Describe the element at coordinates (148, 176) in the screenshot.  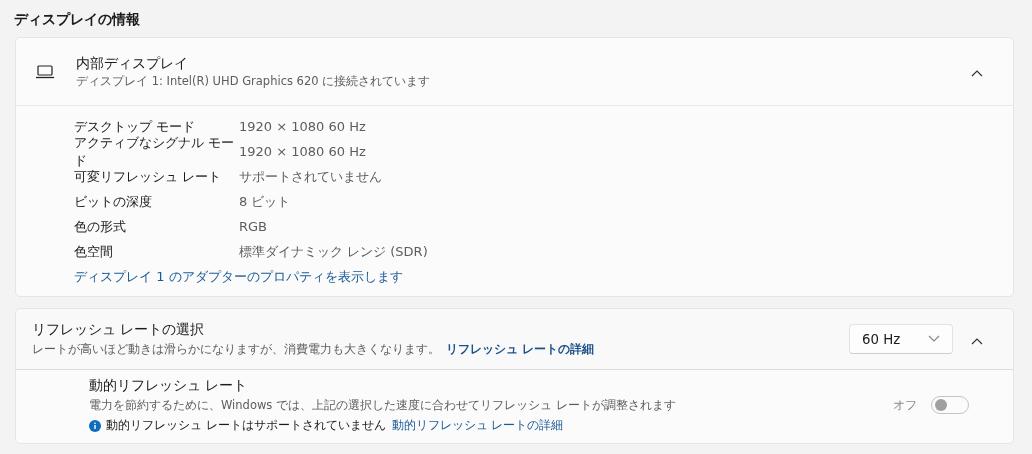
I see `property-label: 可変リフレッシュ レート` at that location.